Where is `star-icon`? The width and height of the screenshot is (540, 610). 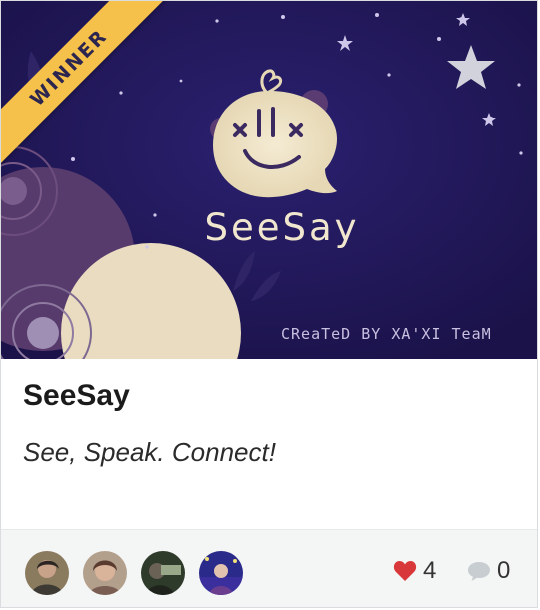 star-icon is located at coordinates (471, 67).